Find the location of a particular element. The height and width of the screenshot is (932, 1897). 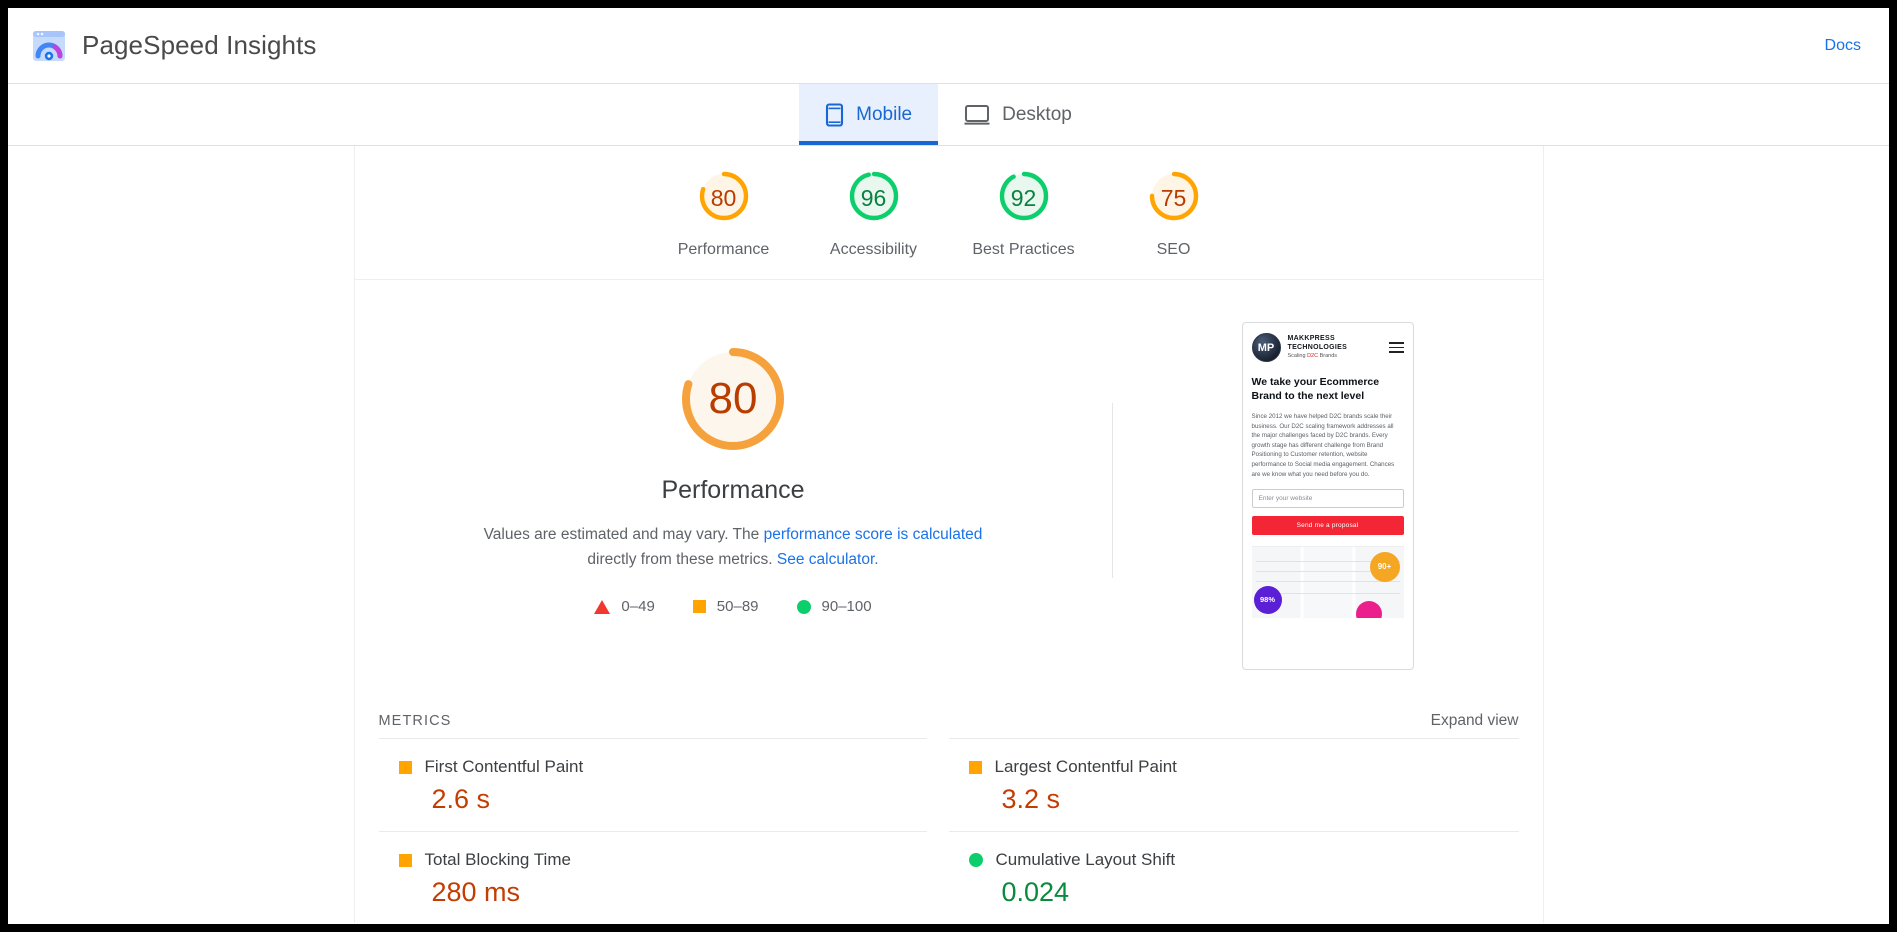

desc-text-2: directly from these metrics. is located at coordinates (682, 559).